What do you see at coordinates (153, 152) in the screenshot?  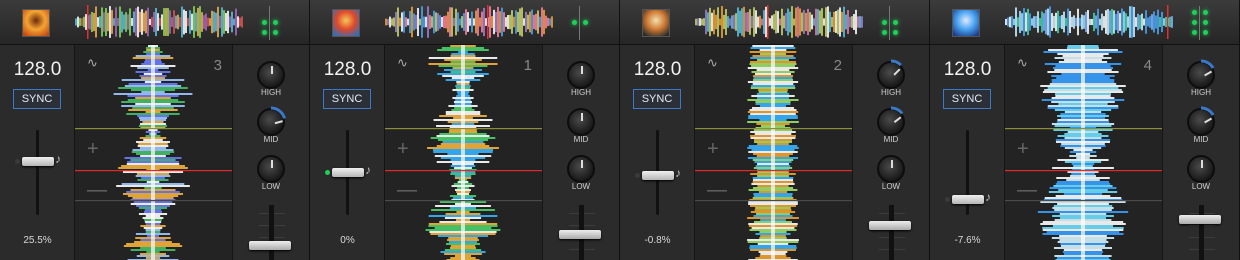 I see `scrolling-waveform: ∿ 3 + —` at bounding box center [153, 152].